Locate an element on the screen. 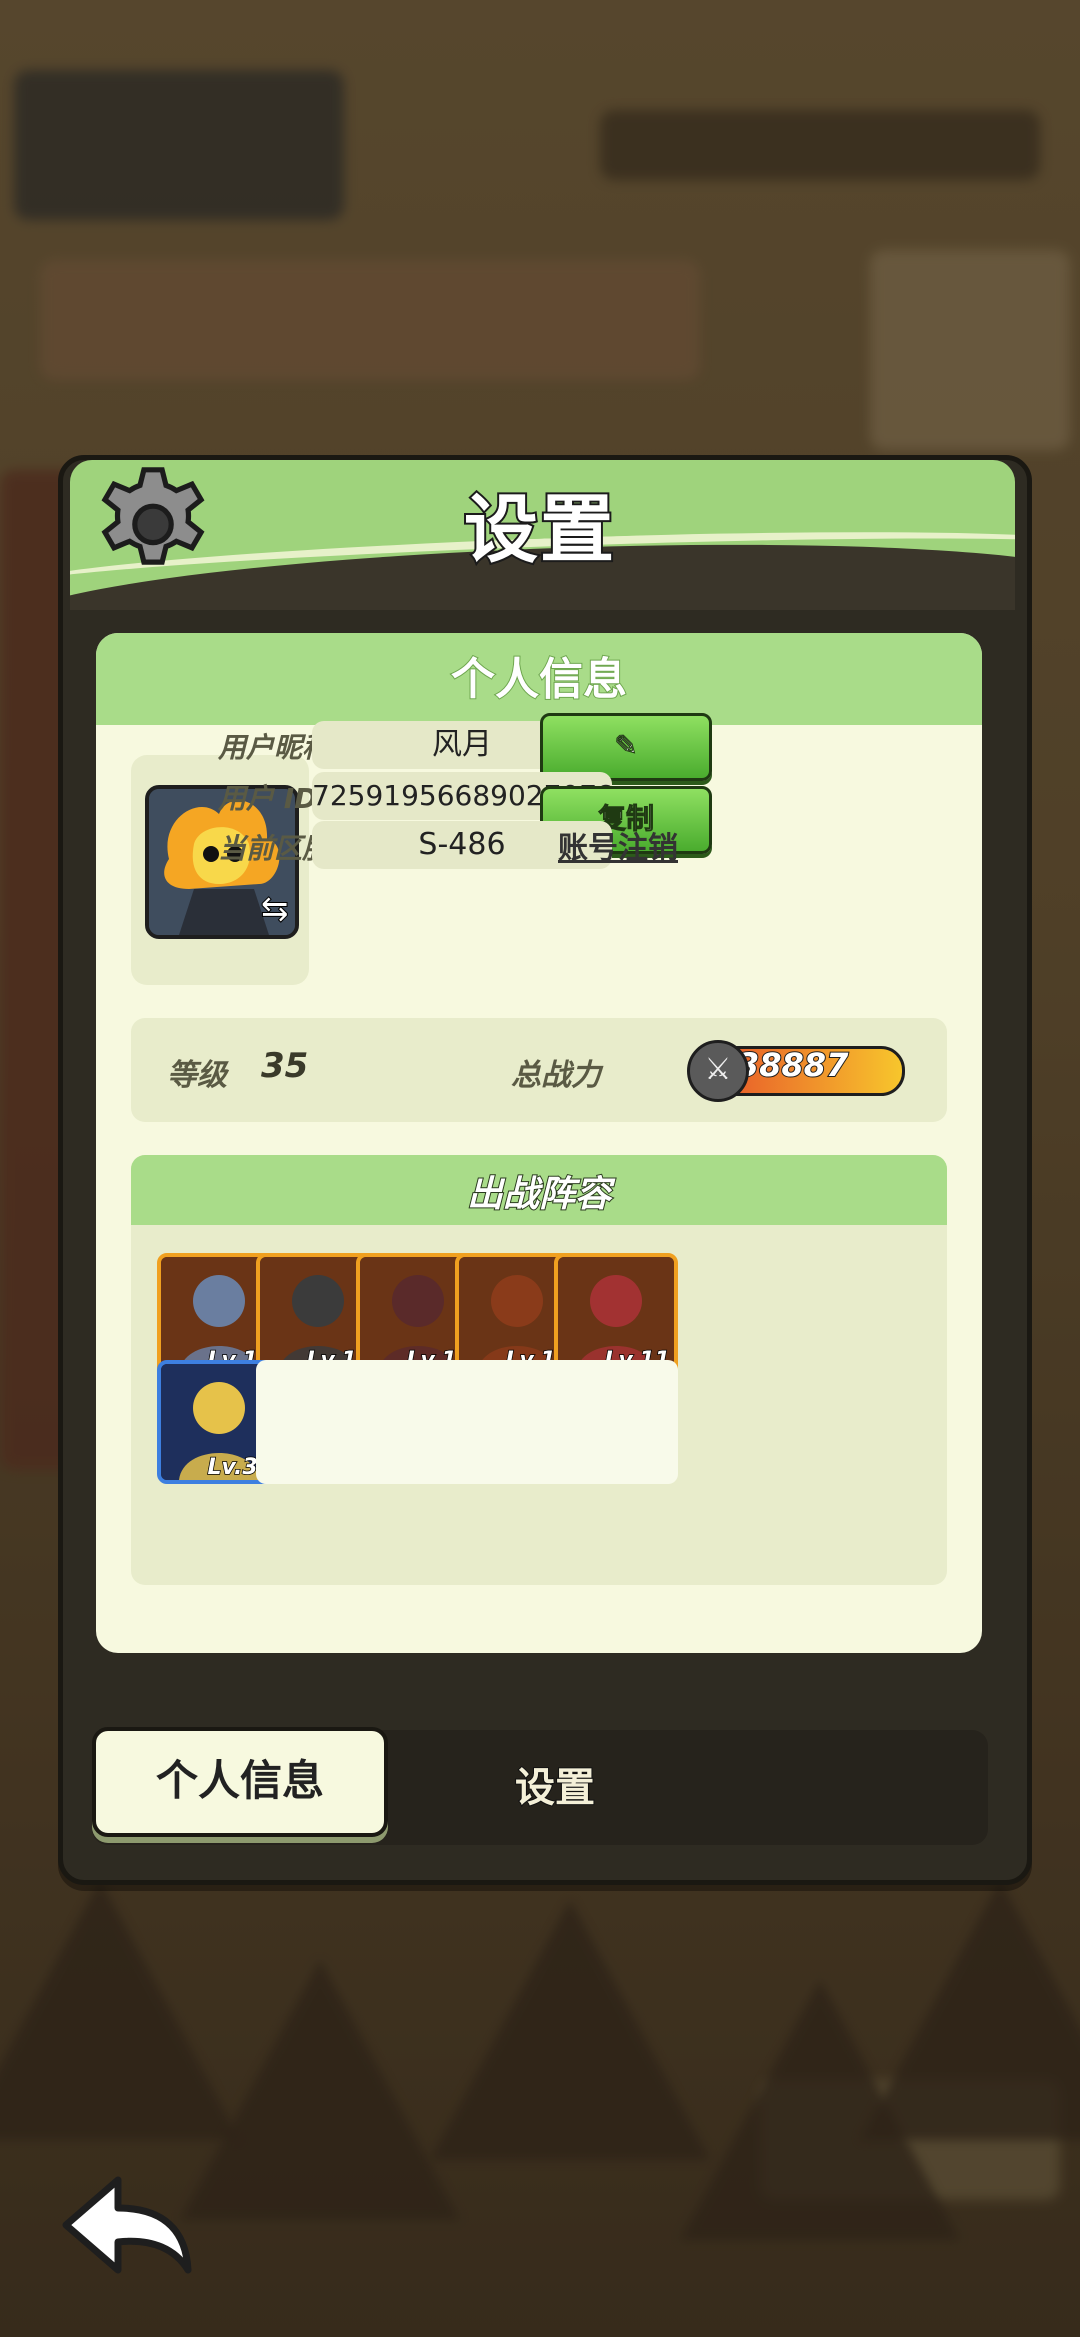  team-title: 出战阵容 is located at coordinates (539, 1194).